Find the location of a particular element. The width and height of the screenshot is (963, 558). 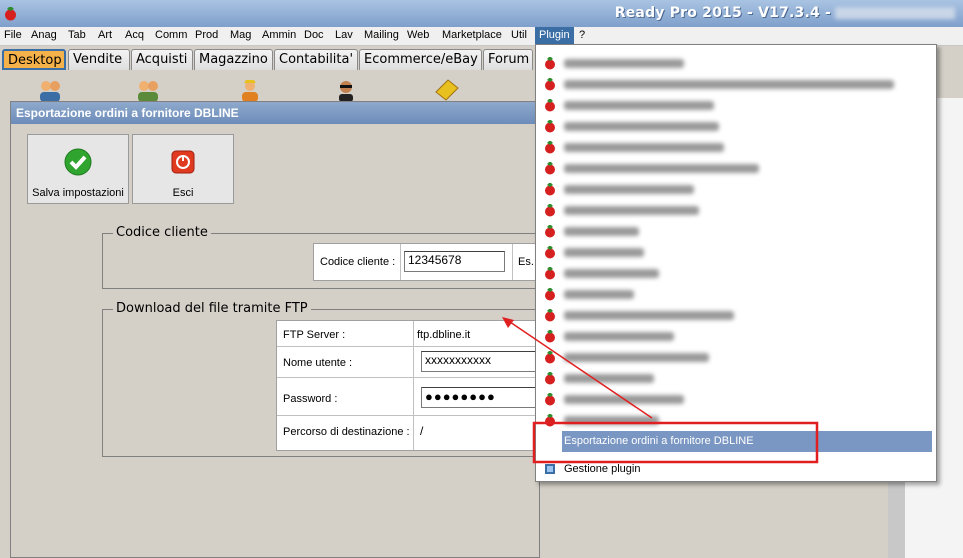

menu-prod: Prod is located at coordinates (206, 35).